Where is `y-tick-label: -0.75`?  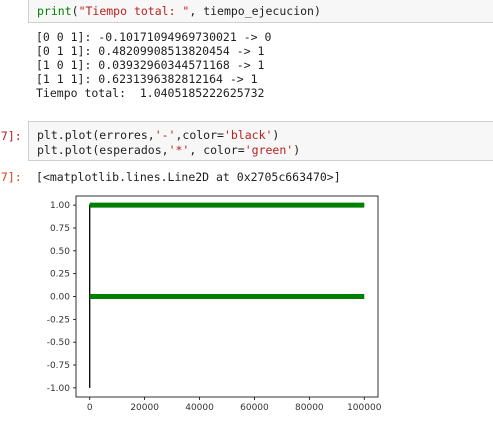 y-tick-label: -0.75 is located at coordinates (58, 366).